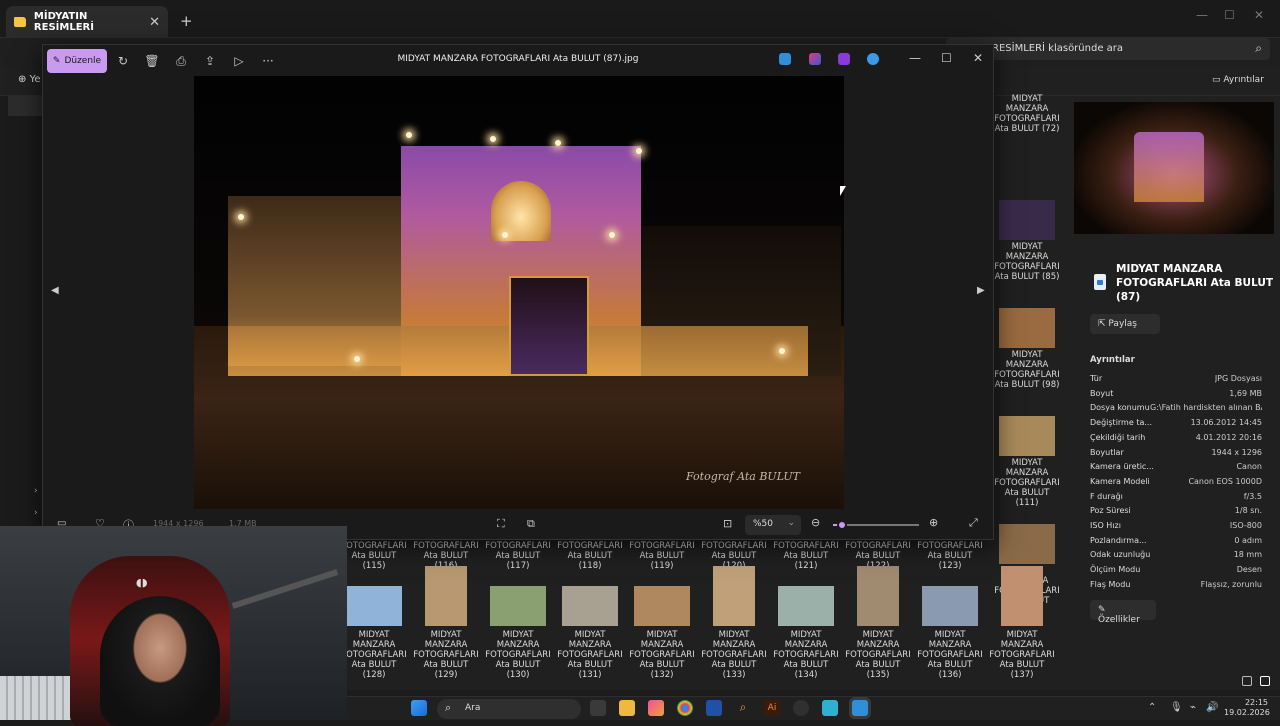  I want to click on nav-selected-item, so click(26, 106).